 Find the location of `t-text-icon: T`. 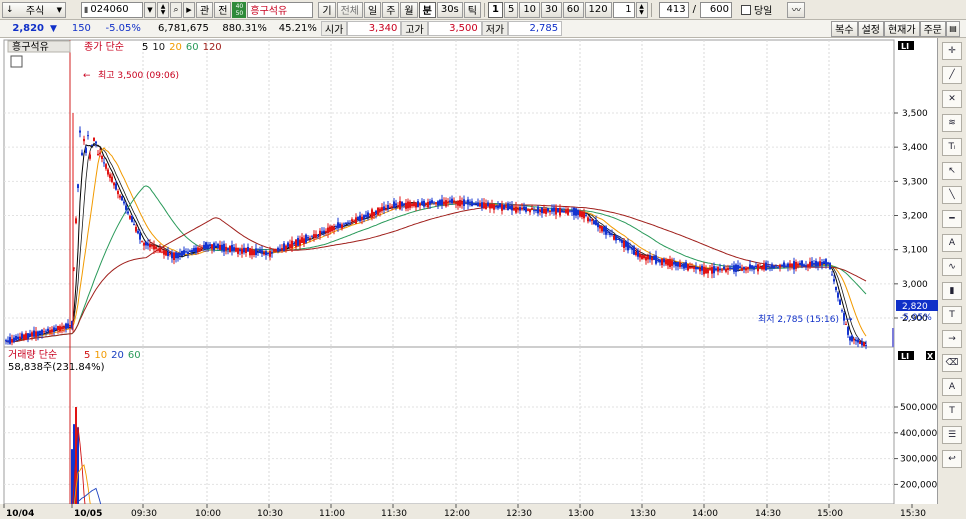

t-text-icon: T is located at coordinates (952, 315).